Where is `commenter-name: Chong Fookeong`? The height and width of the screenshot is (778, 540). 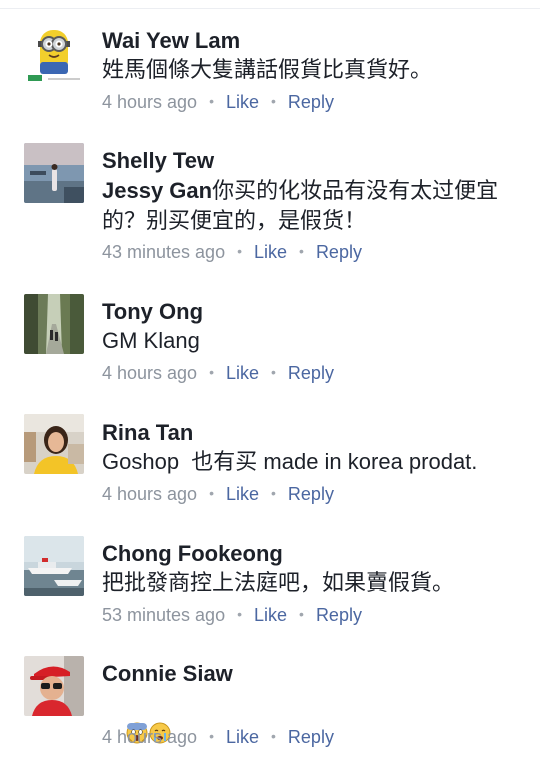 commenter-name: Chong Fookeong is located at coordinates (192, 554).